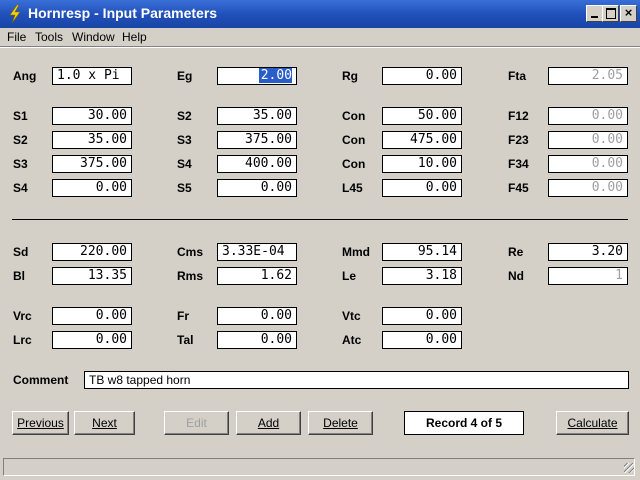  I want to click on param-label-rms: Rms, so click(190, 276).